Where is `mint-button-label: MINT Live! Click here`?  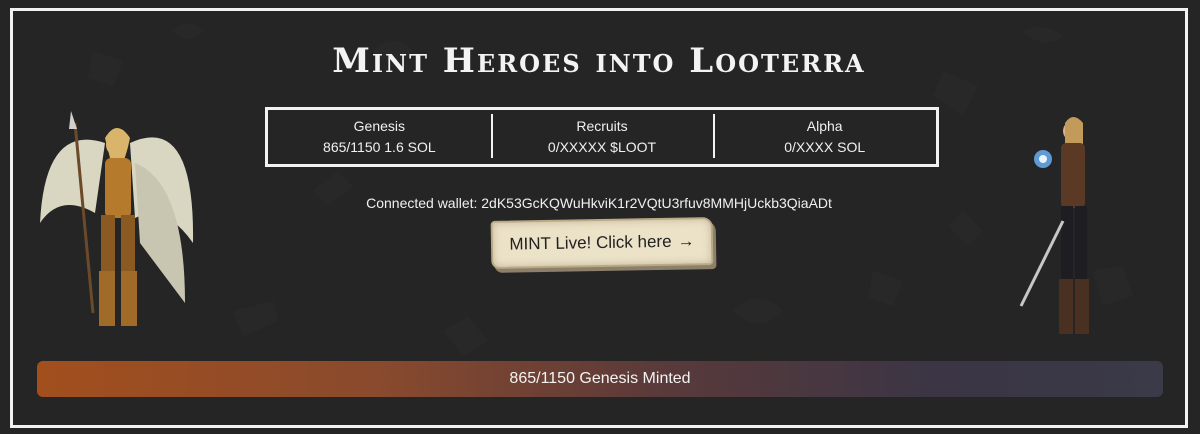 mint-button-label: MINT Live! Click here is located at coordinates (590, 242).